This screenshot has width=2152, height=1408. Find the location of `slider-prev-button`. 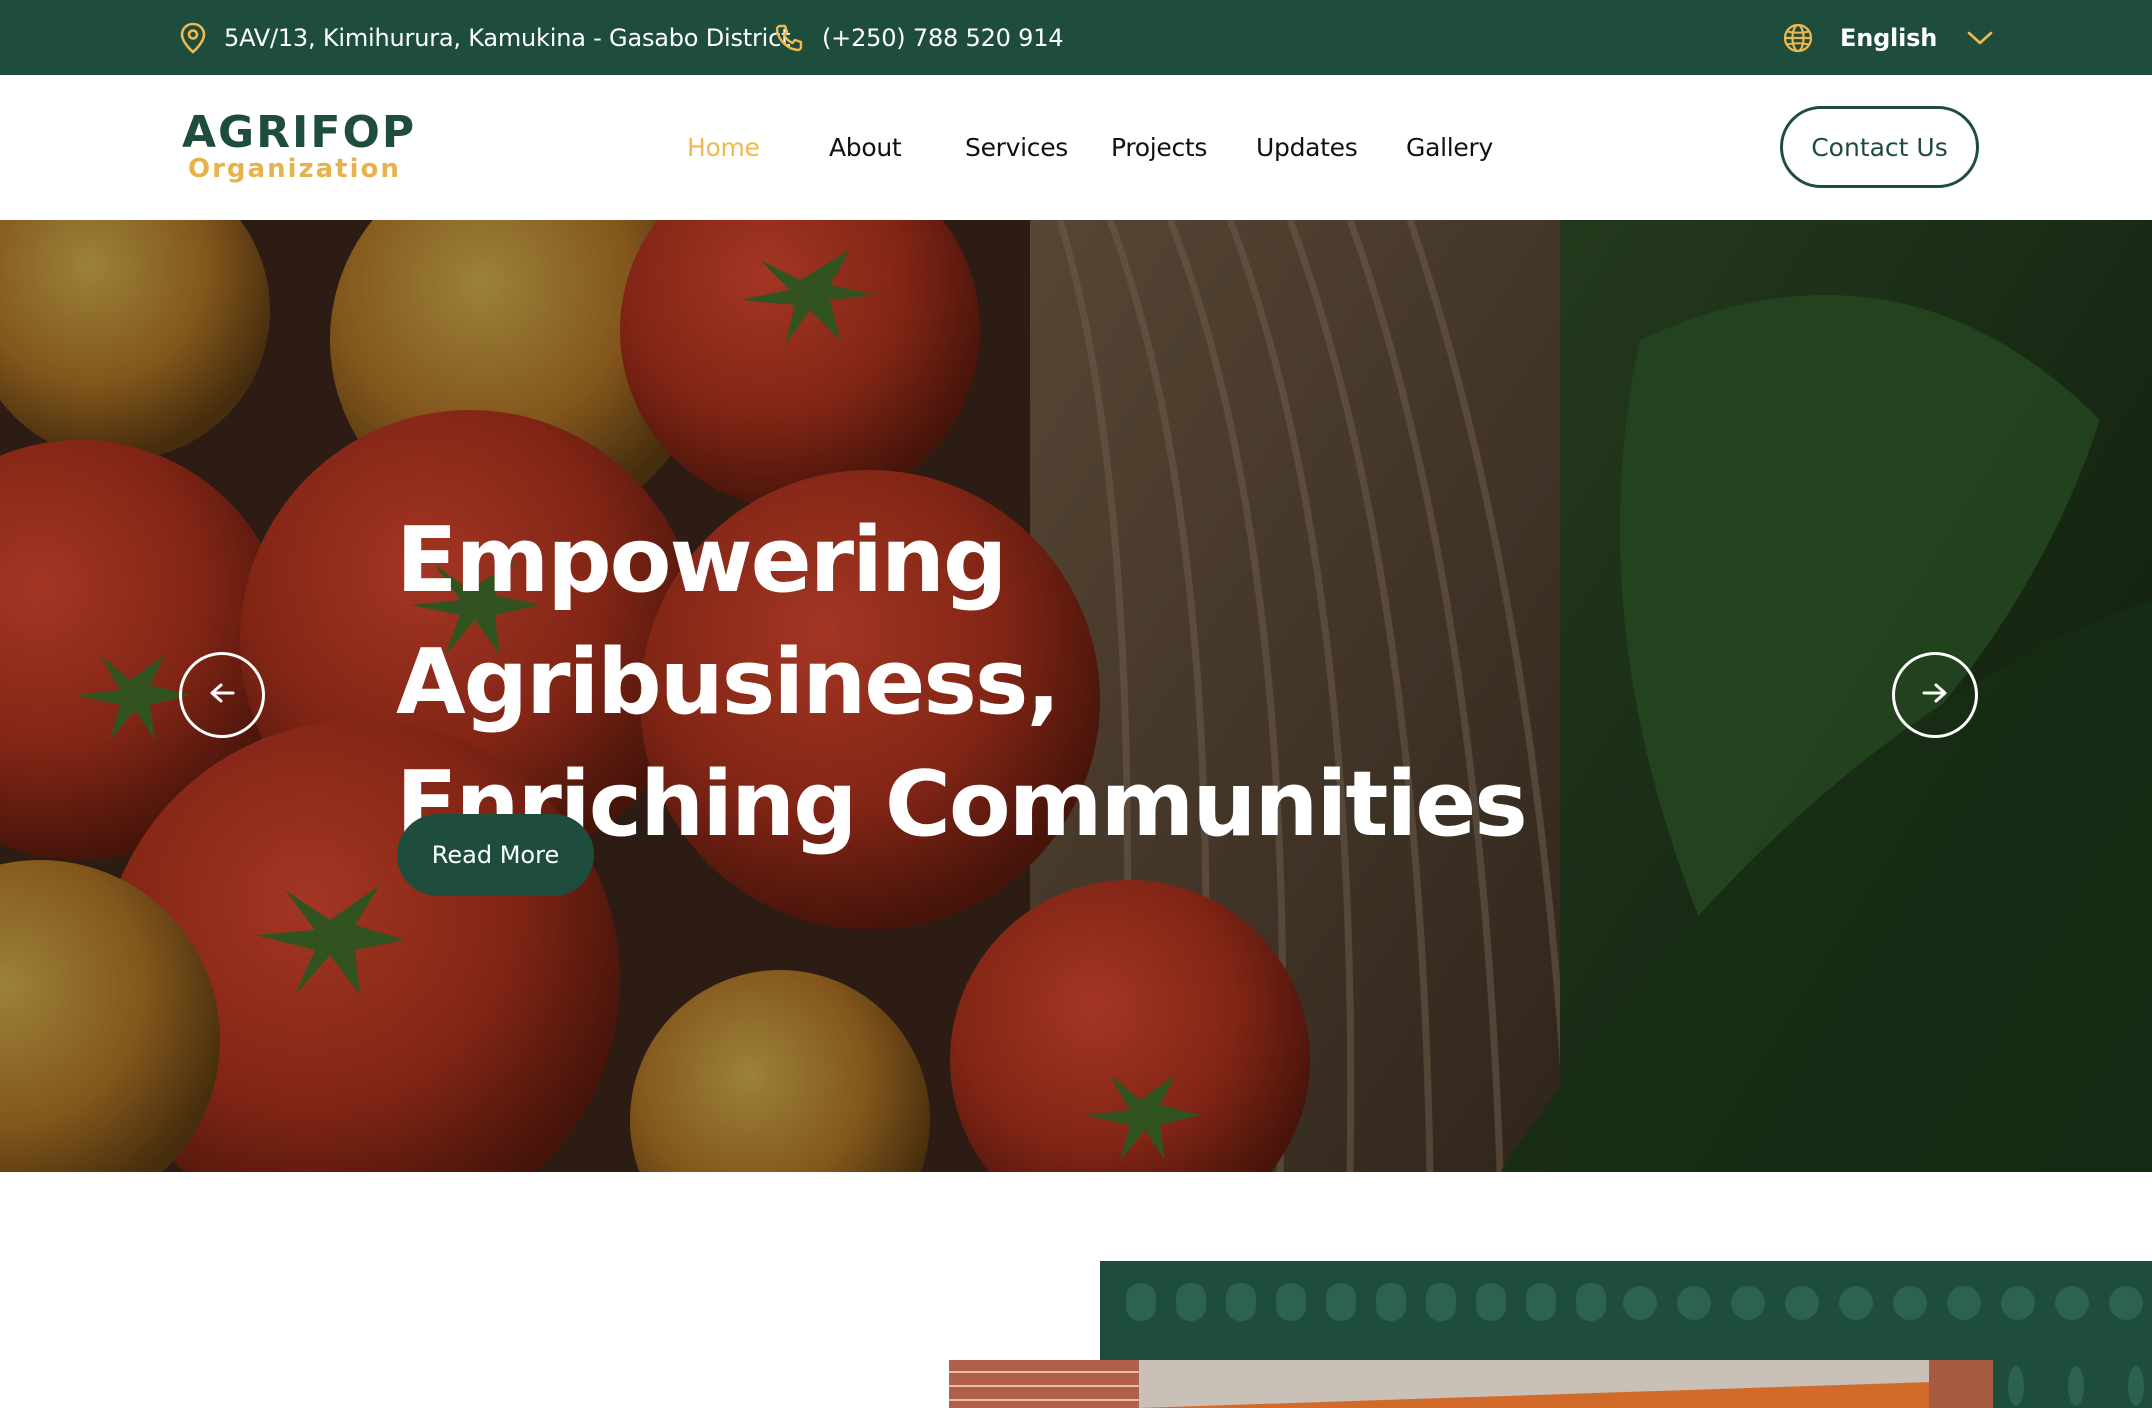

slider-prev-button is located at coordinates (222, 695).